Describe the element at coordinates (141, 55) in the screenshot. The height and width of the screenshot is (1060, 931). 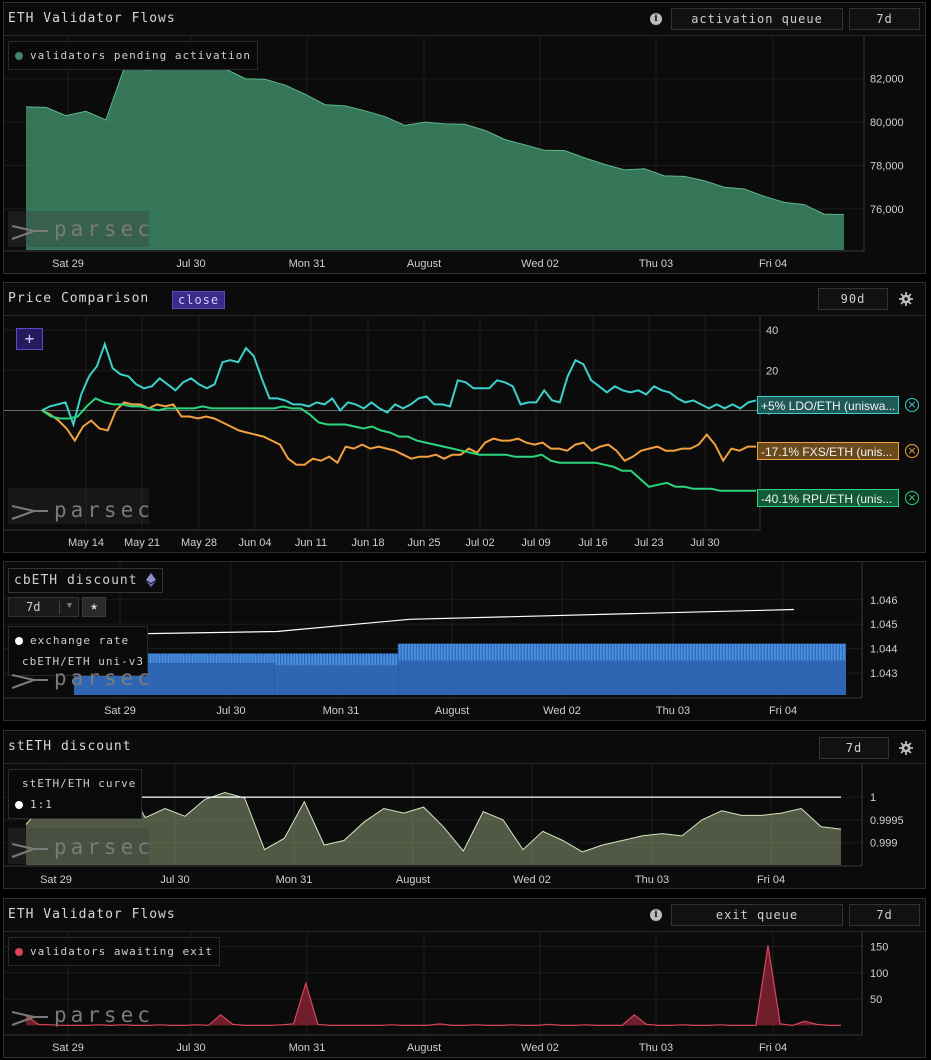
I see `legend-label: validators pending activation` at that location.